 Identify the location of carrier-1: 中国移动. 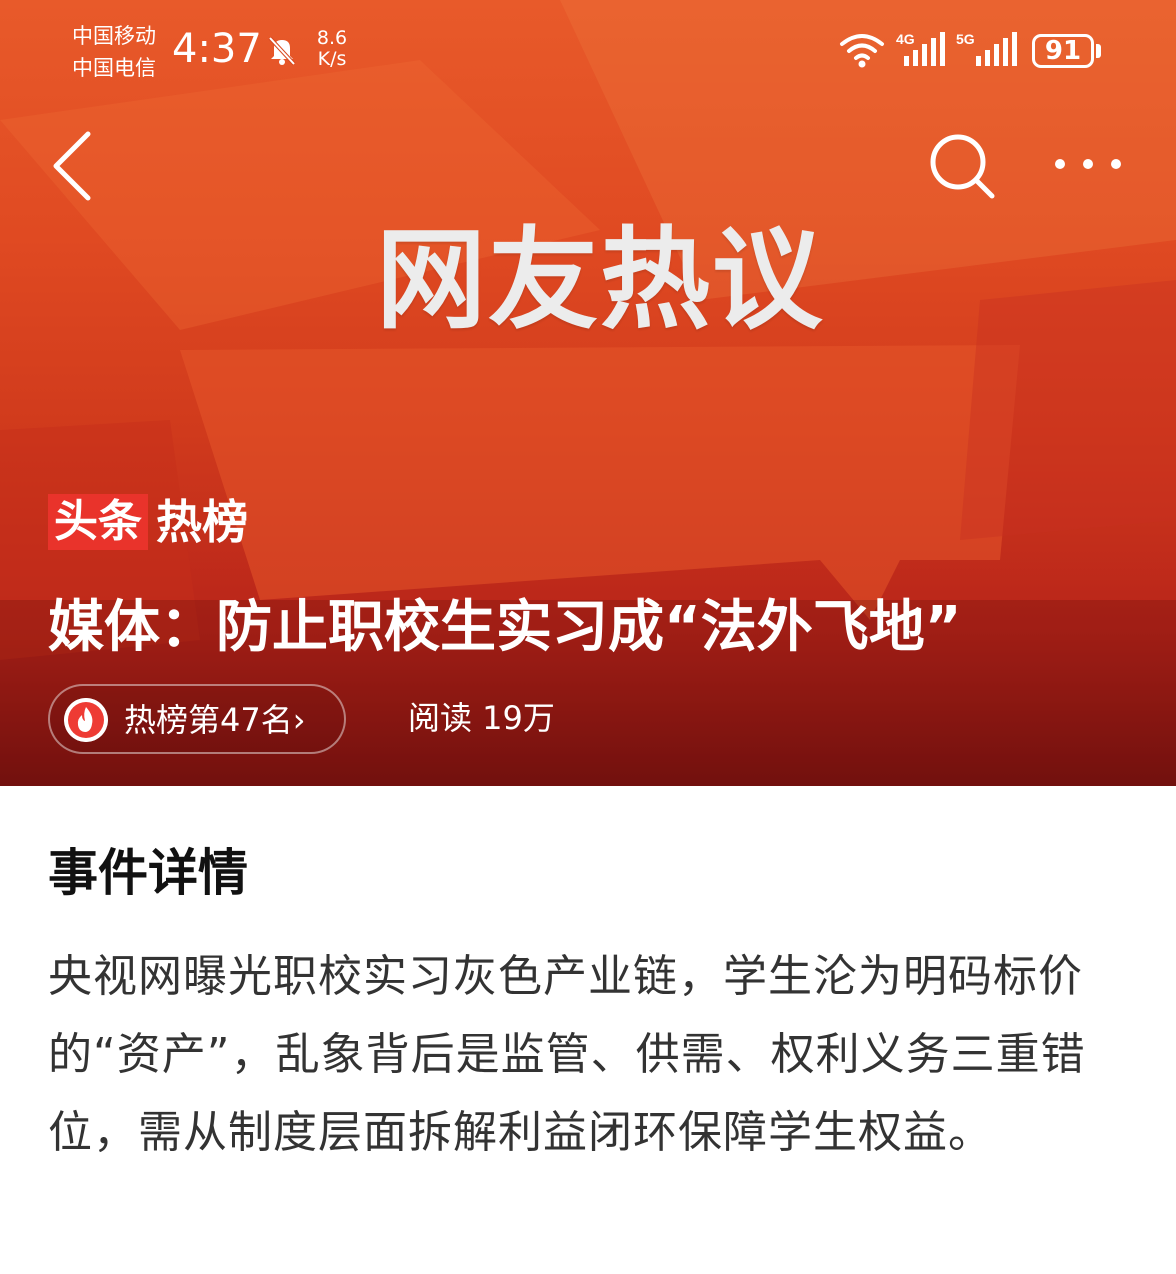
(114, 36).